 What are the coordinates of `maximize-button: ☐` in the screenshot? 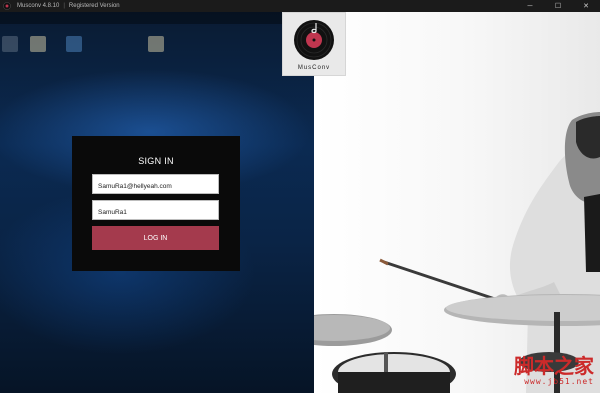 It's located at (558, 6).